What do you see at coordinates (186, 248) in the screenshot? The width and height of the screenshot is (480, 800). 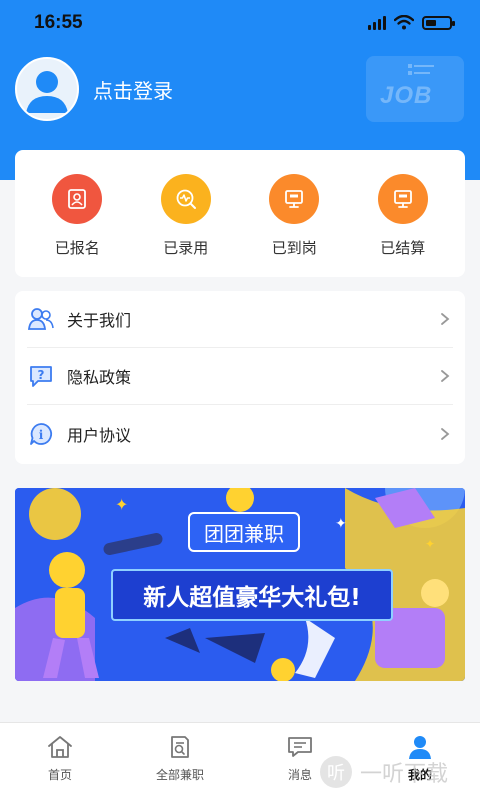 I see `status-label: 已录用` at bounding box center [186, 248].